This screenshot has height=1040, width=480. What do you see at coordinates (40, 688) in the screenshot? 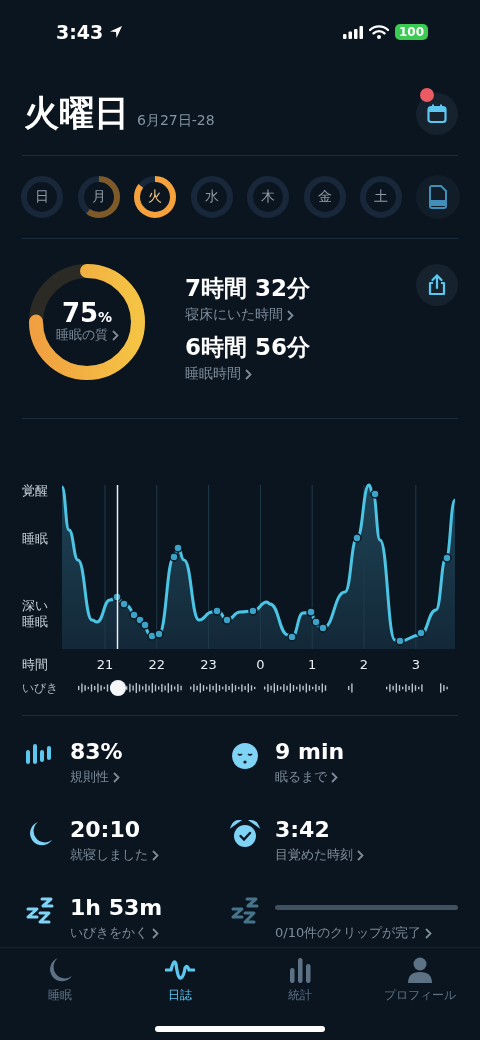
I see `snore-label: いびき` at bounding box center [40, 688].